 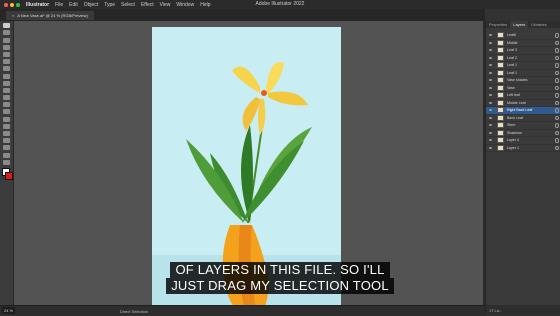 I want to click on menu-window: Window, so click(x=185, y=5).